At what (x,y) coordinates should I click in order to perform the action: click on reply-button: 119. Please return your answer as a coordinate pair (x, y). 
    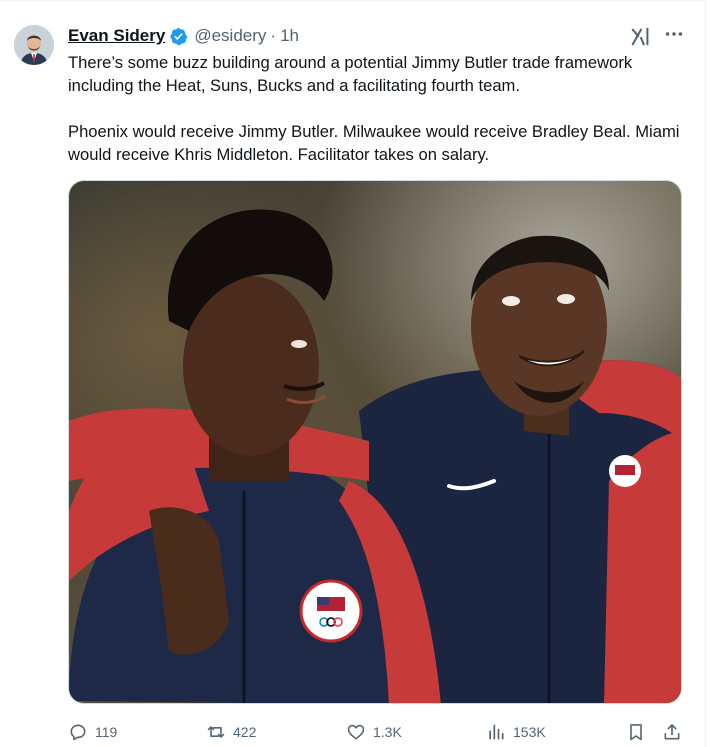
    Looking at the image, I should click on (92, 732).